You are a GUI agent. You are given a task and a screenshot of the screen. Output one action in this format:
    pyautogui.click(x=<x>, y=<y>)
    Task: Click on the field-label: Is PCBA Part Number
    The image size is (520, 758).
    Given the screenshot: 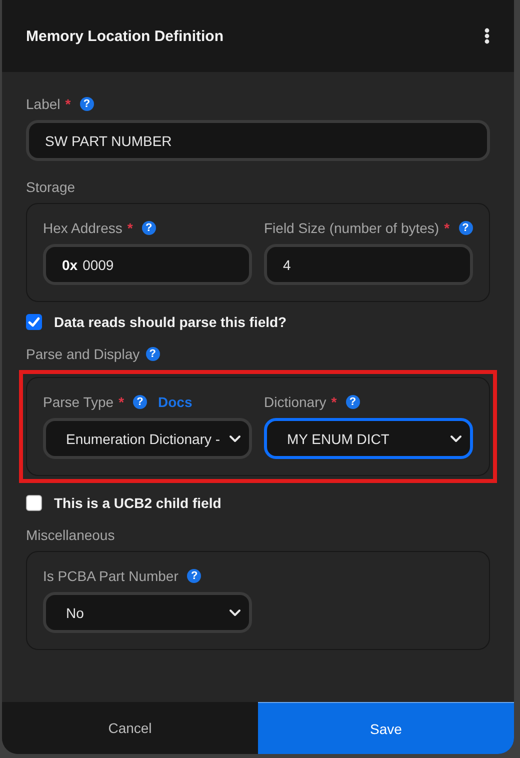 What is the action you would take?
    pyautogui.click(x=110, y=576)
    